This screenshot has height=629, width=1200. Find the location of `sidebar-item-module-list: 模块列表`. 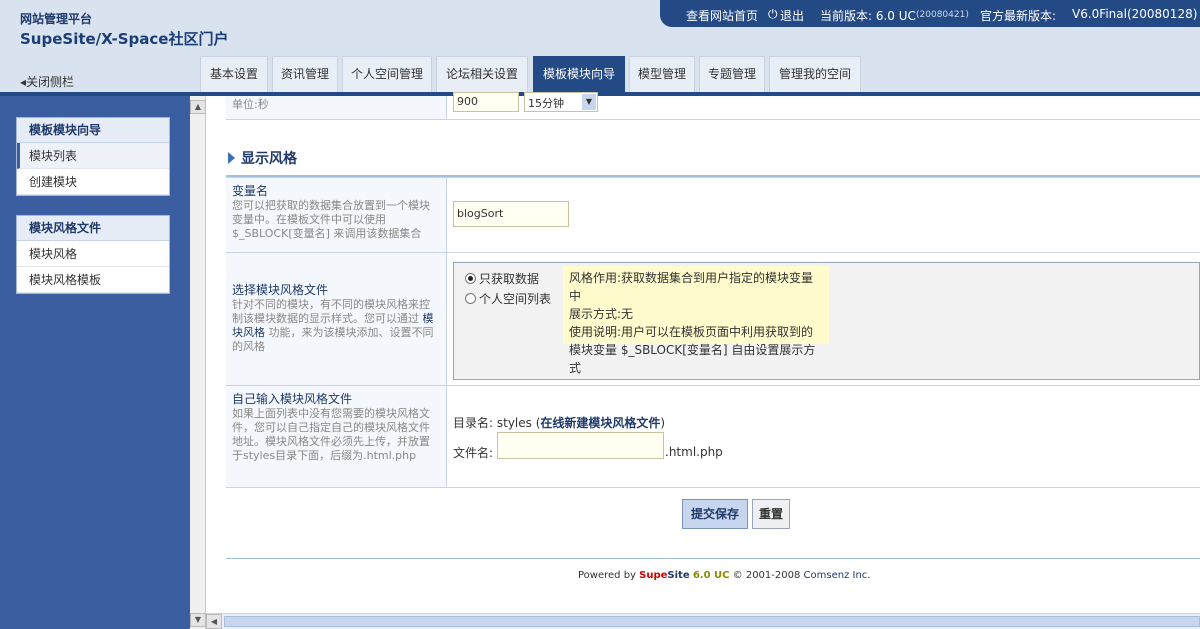

sidebar-item-module-list: 模块列表 is located at coordinates (93, 156).